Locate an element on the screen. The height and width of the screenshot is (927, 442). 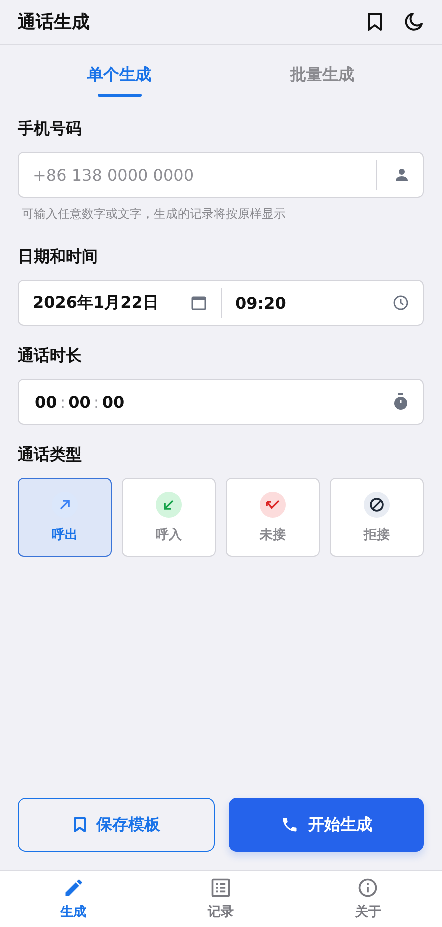
moon-icon is located at coordinates (414, 22).